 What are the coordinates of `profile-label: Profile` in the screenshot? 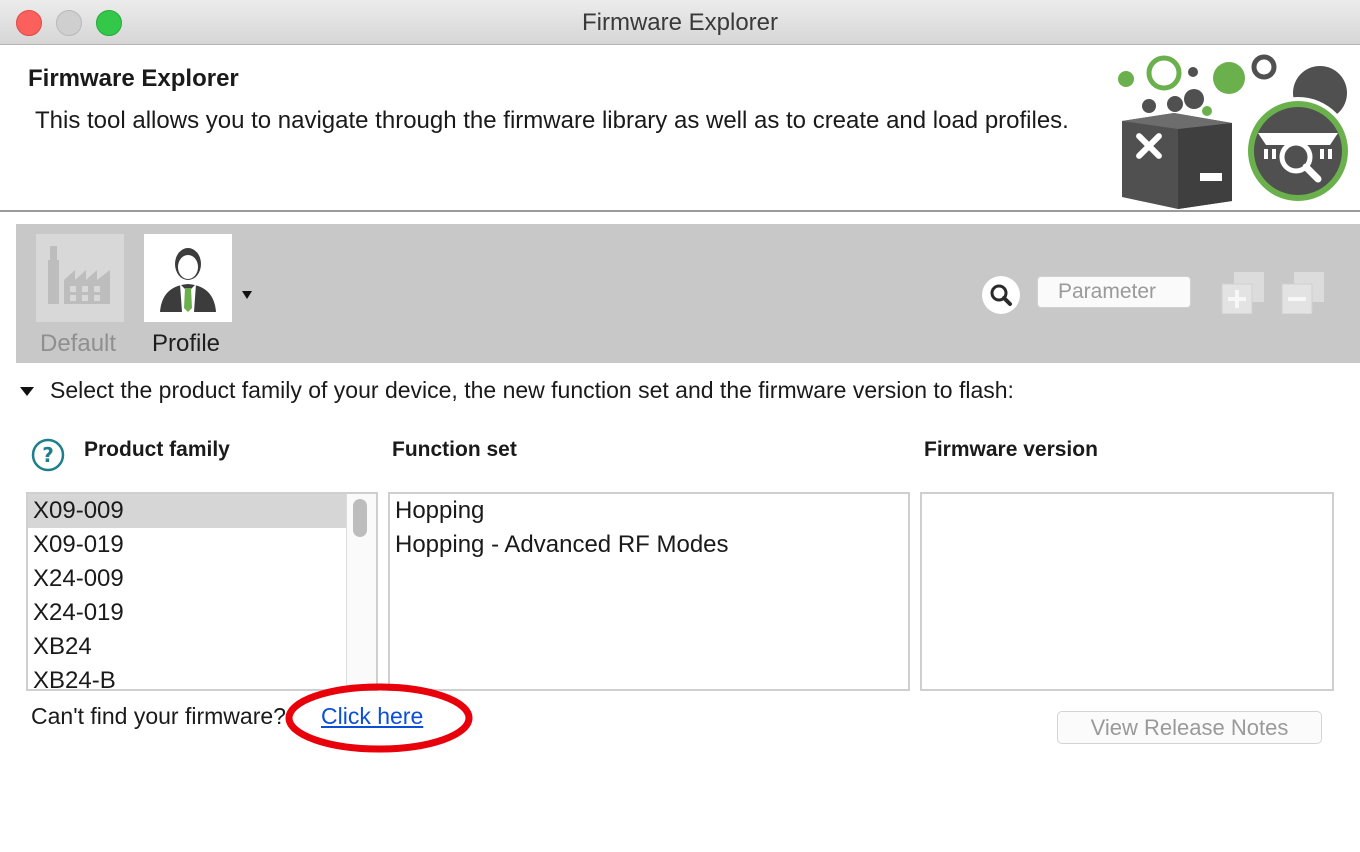 It's located at (186, 343).